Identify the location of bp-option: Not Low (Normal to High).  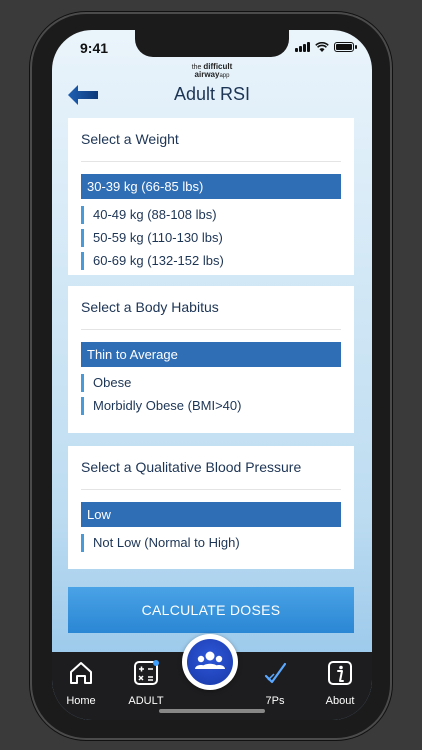
(211, 543).